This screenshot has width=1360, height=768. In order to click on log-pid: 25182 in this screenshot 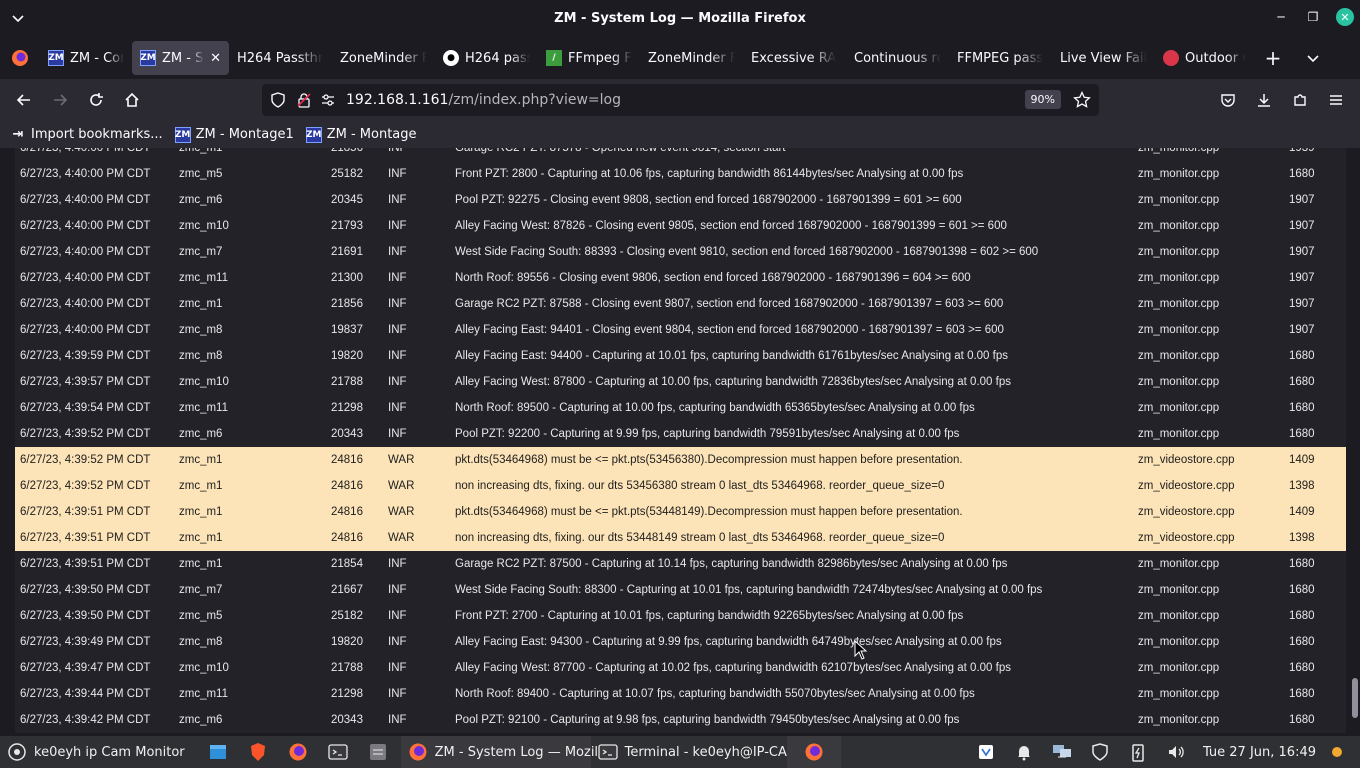, I will do `click(347, 616)`.